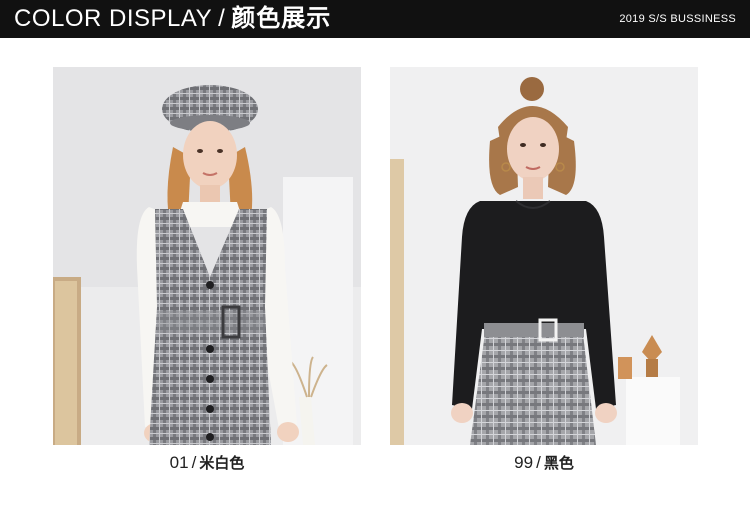 This screenshot has width=750, height=510. I want to click on color-name: 黑色, so click(558, 463).